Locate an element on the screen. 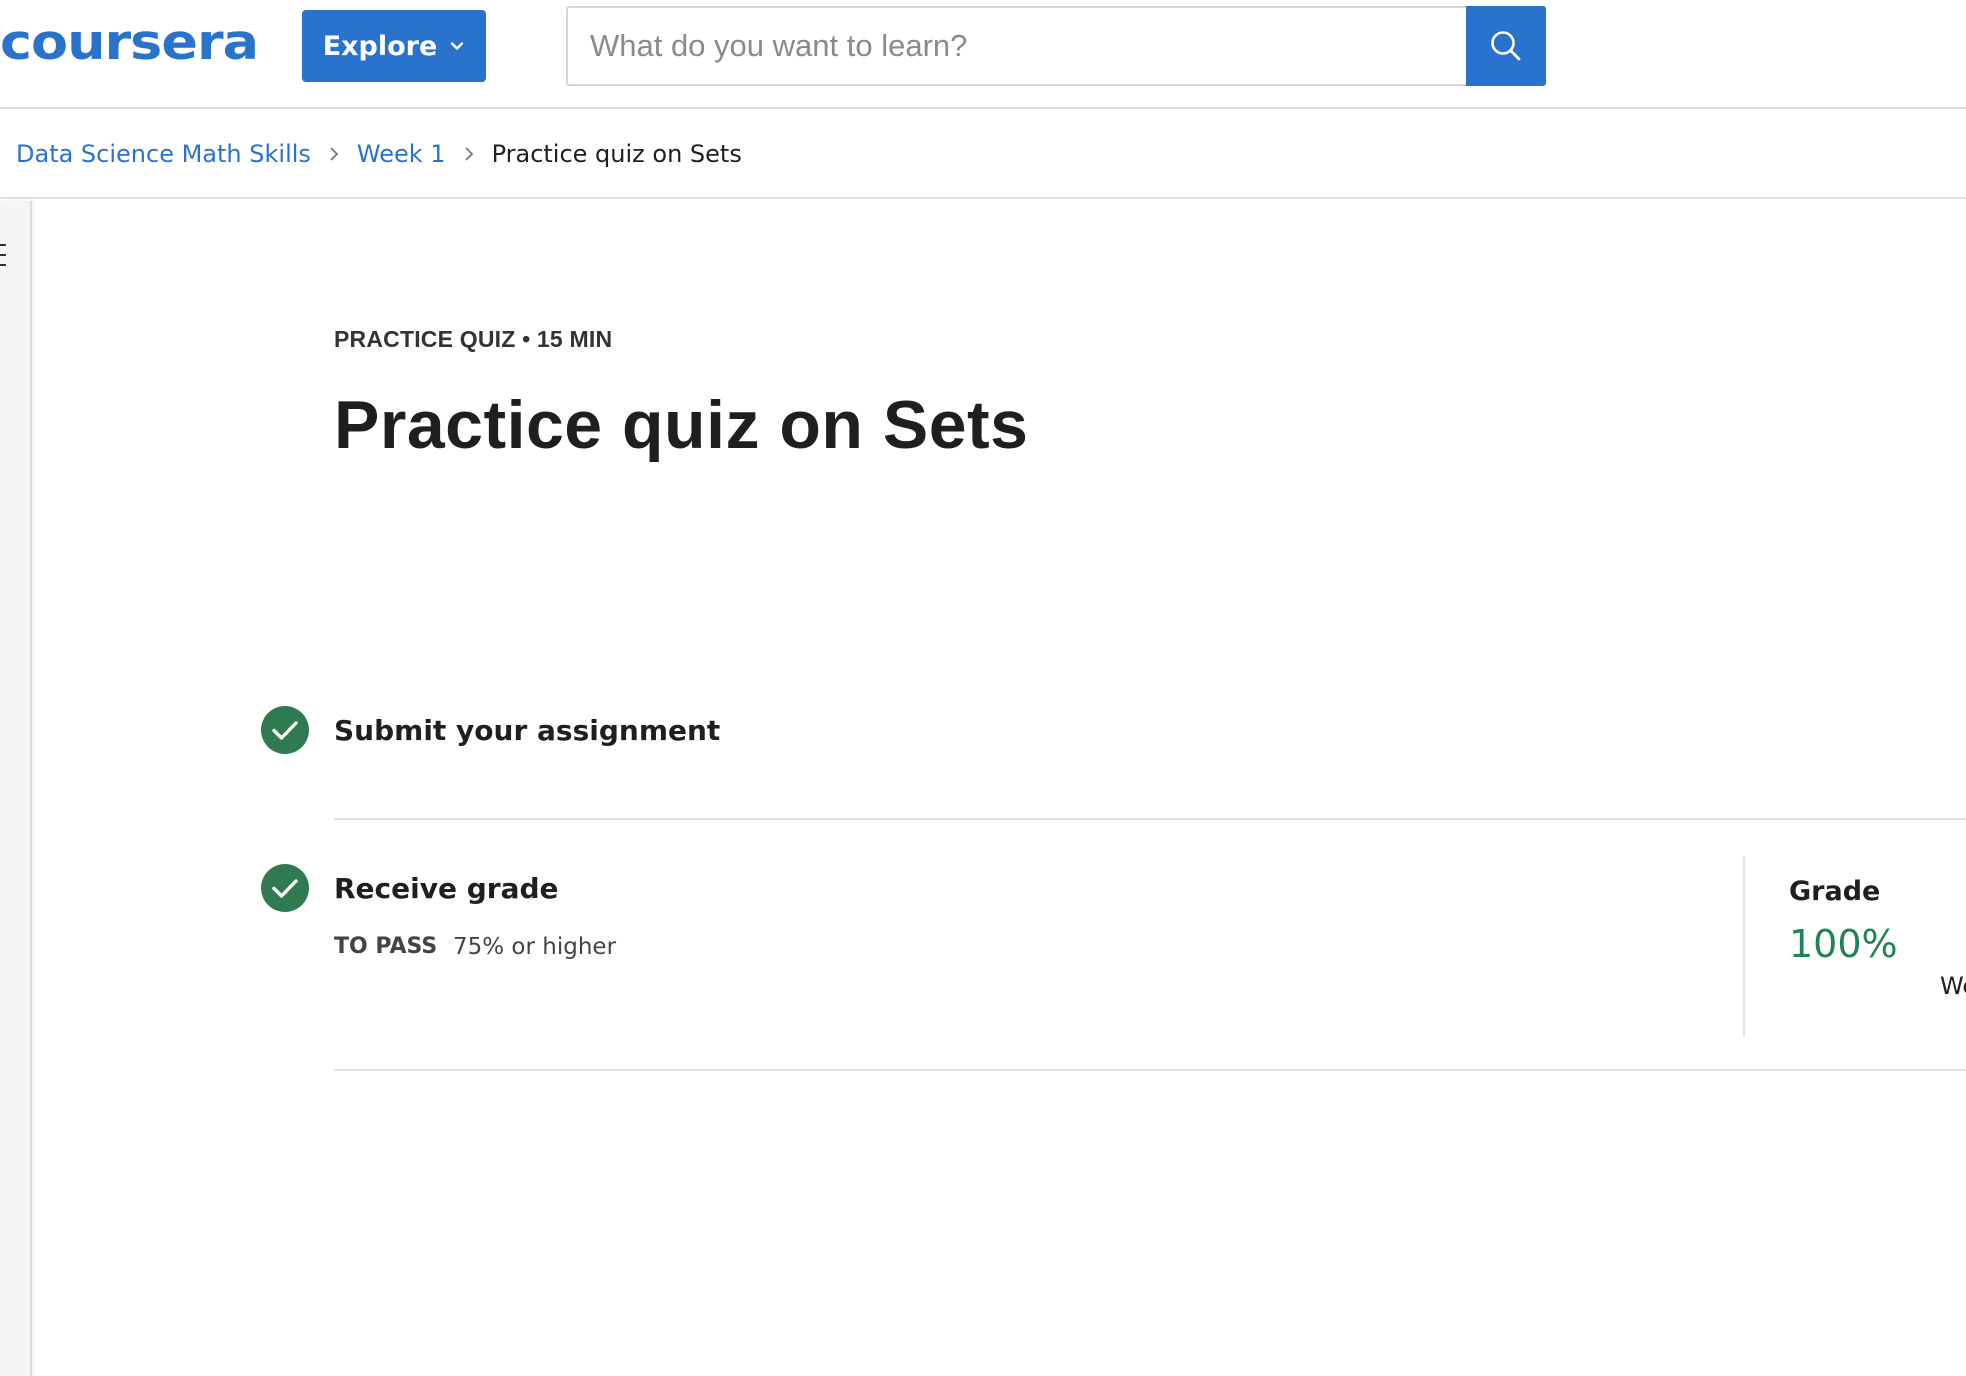 This screenshot has width=1966, height=1376. receive-grade-step: Receive grade is located at coordinates (446, 888).